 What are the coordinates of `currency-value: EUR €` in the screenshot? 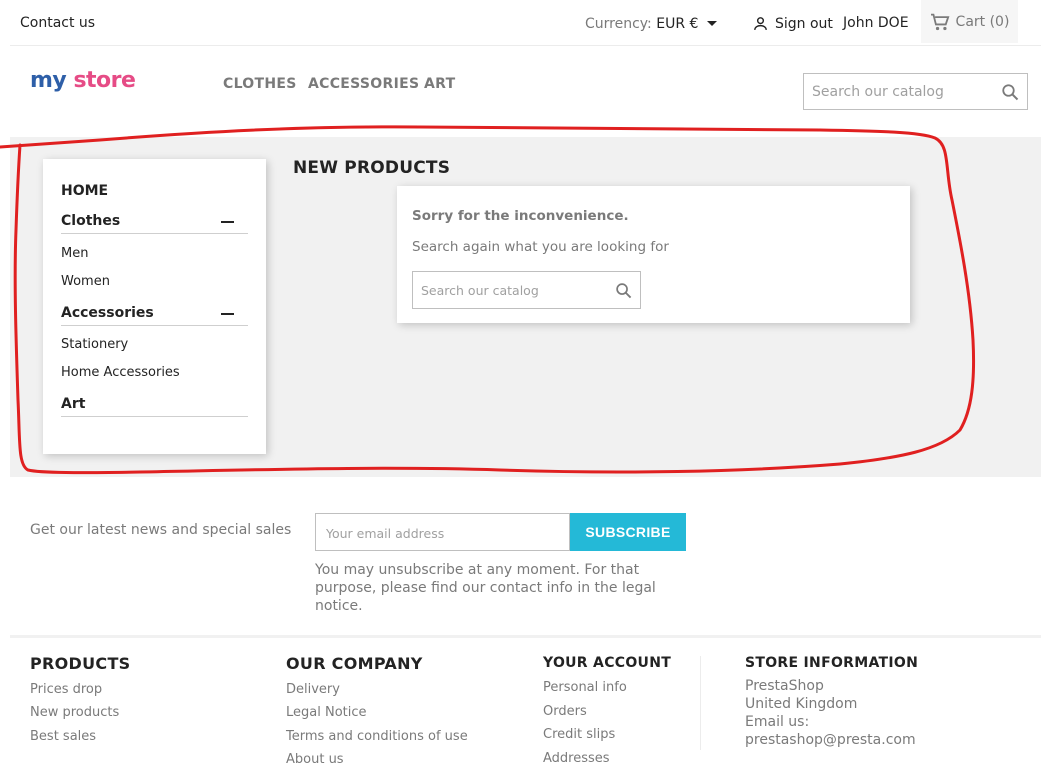 It's located at (677, 24).